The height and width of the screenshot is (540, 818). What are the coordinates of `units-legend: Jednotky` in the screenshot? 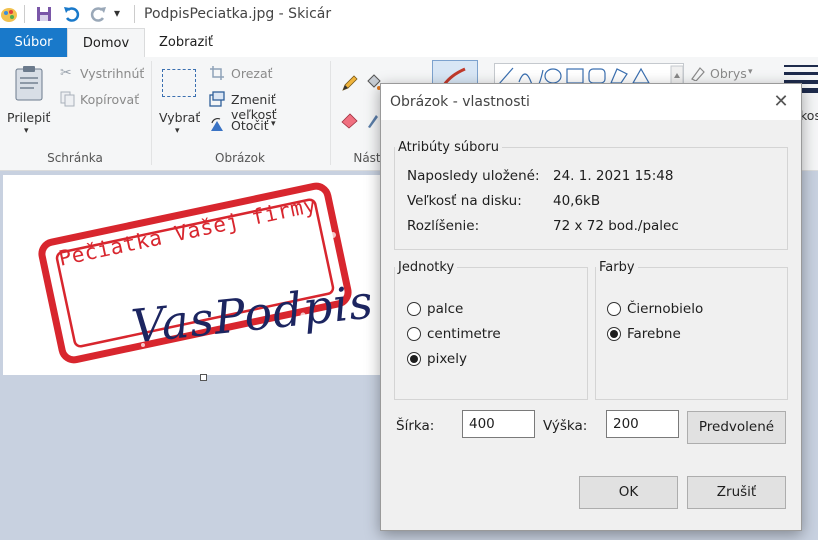 It's located at (426, 267).